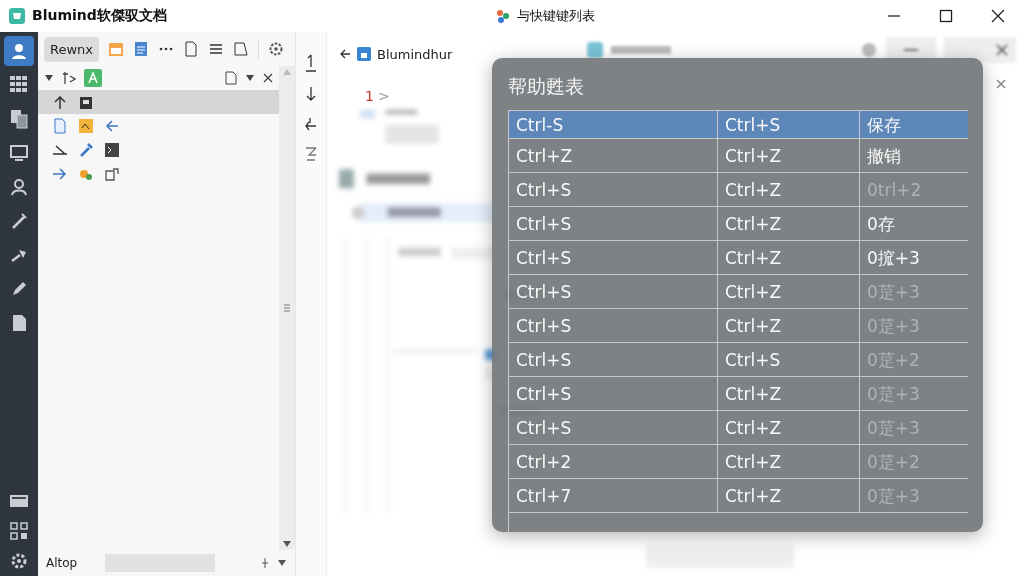 This screenshot has width=1024, height=576. Describe the element at coordinates (311, 94) in the screenshot. I see `arrow-down-icon` at that location.